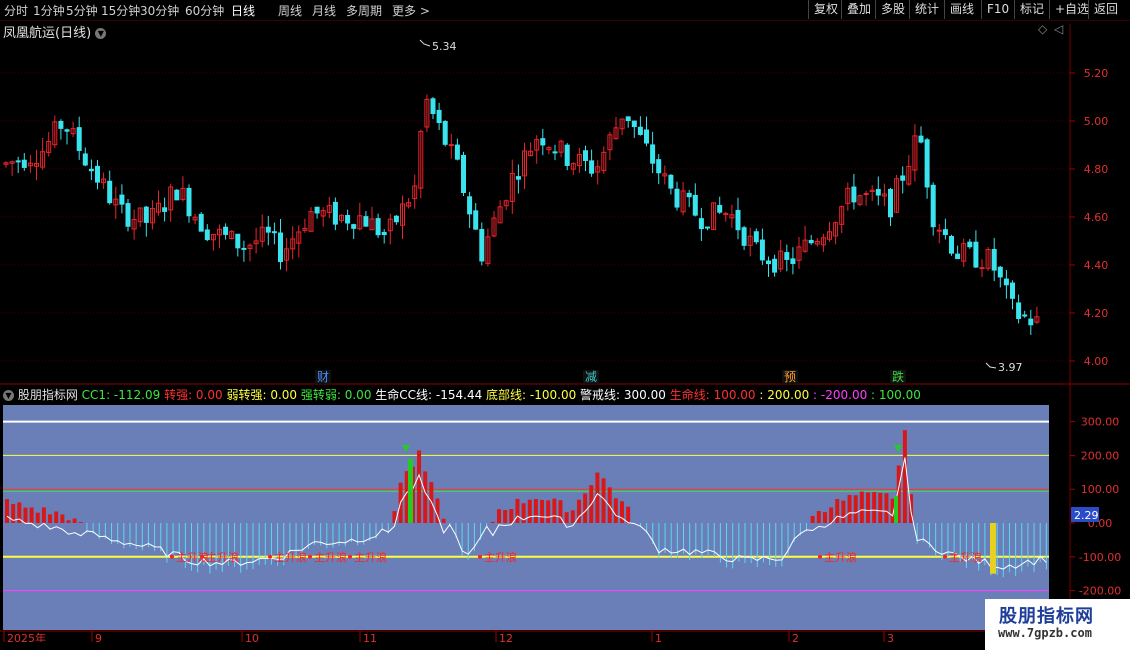 Image resolution: width=1130 pixels, height=650 pixels. Describe the element at coordinates (790, 377) in the screenshot. I see `event-marker-2: 预` at that location.